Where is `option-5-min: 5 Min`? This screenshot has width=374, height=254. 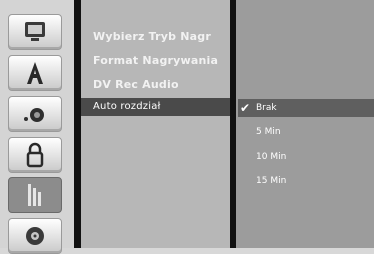 option-5-min: 5 Min is located at coordinates (268, 132).